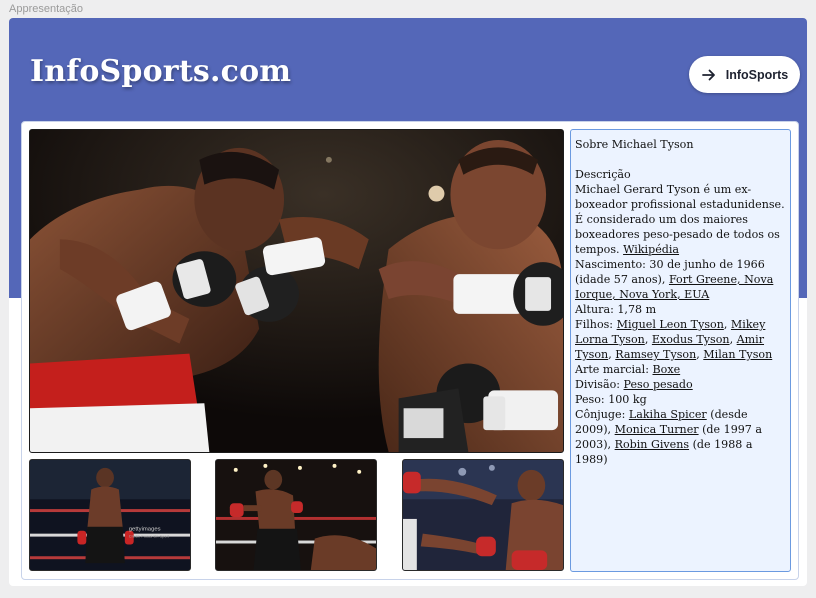 The width and height of the screenshot is (816, 598). What do you see at coordinates (296, 515) in the screenshot?
I see `boxer-punching-photo` at bounding box center [296, 515].